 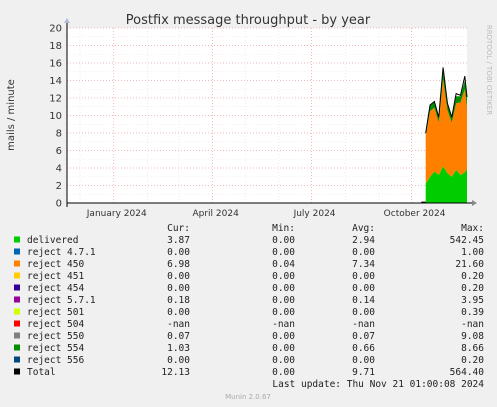 I want to click on stats-value: 9.08, so click(x=472, y=336).